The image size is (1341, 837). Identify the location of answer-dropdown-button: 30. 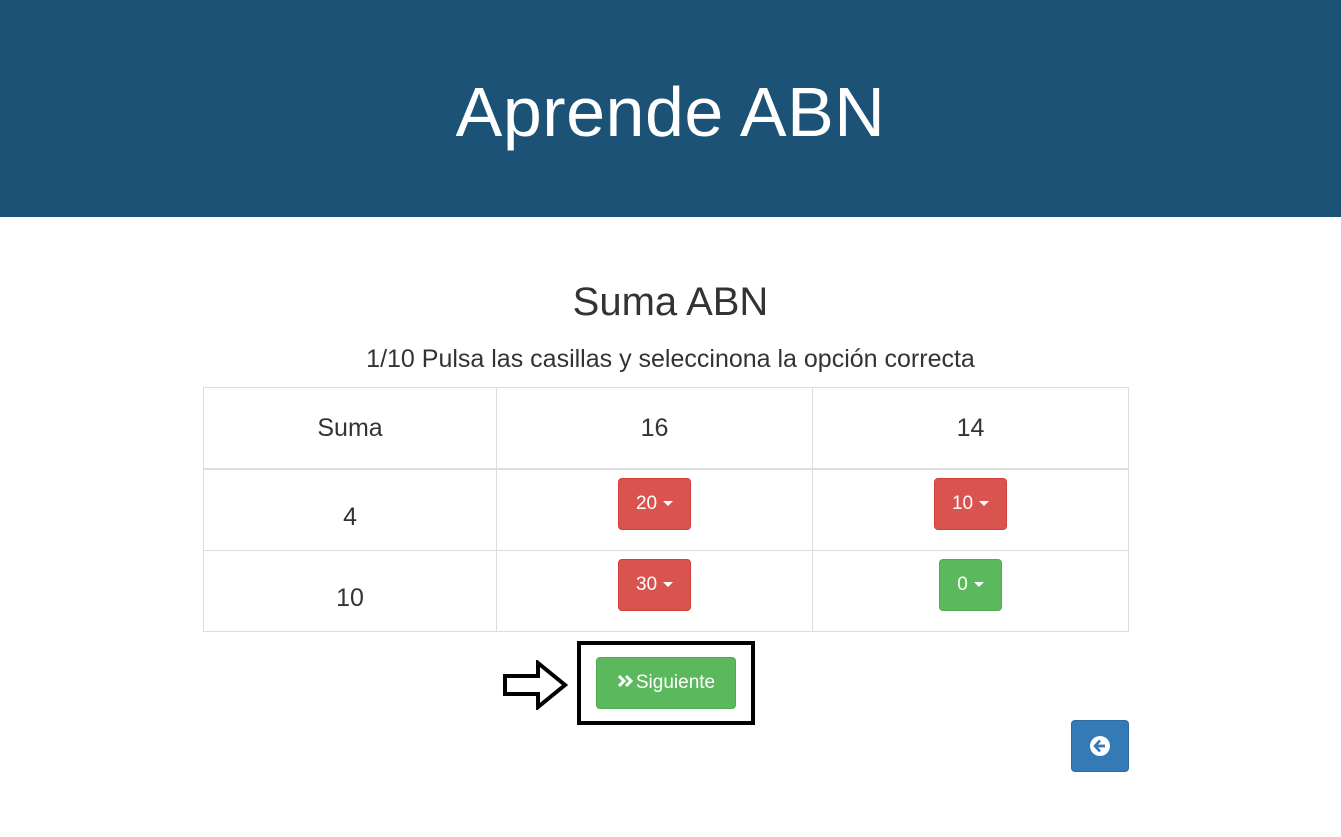
(654, 585).